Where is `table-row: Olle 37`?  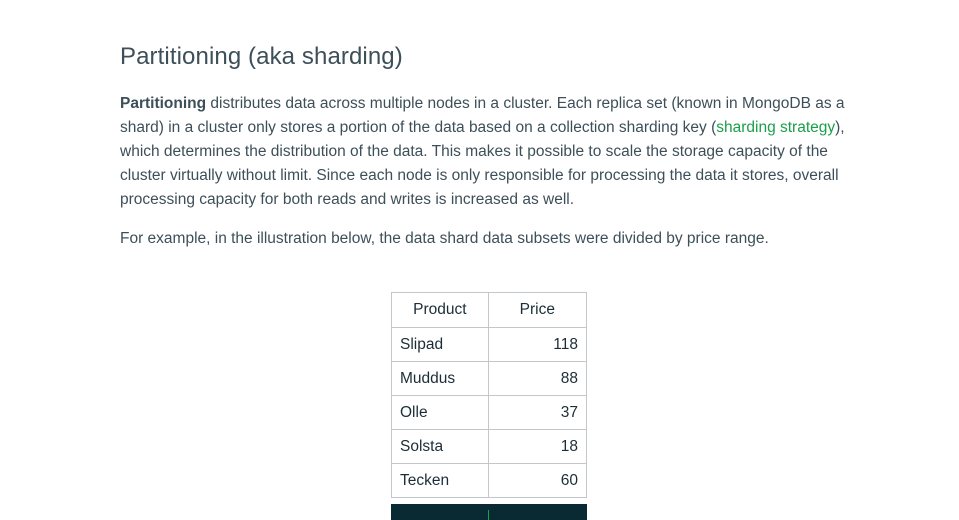
table-row: Olle 37 is located at coordinates (489, 412).